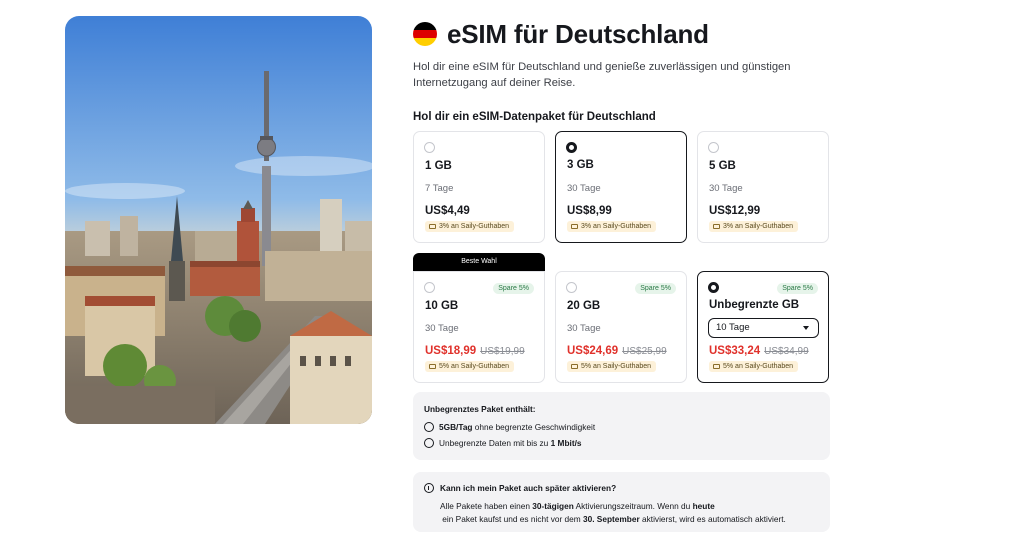 The image size is (1024, 549). I want to click on unlimited-line-data: Unbegrenzte Daten mit bis zu 1 Mbit/s, so click(503, 443).